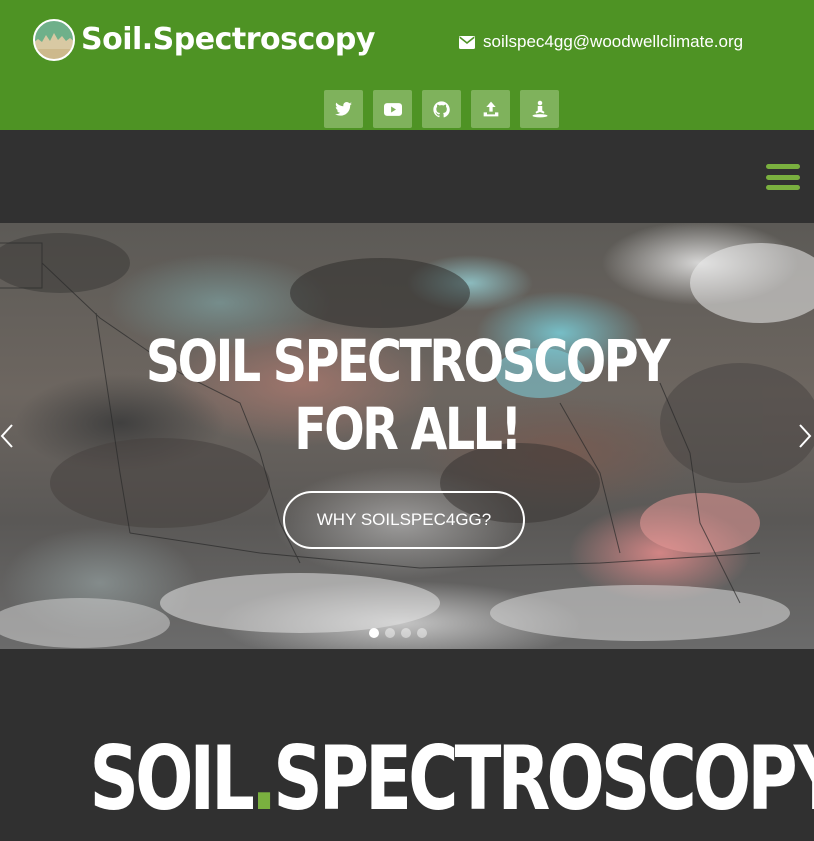  I want to click on youtube-icon, so click(392, 109).